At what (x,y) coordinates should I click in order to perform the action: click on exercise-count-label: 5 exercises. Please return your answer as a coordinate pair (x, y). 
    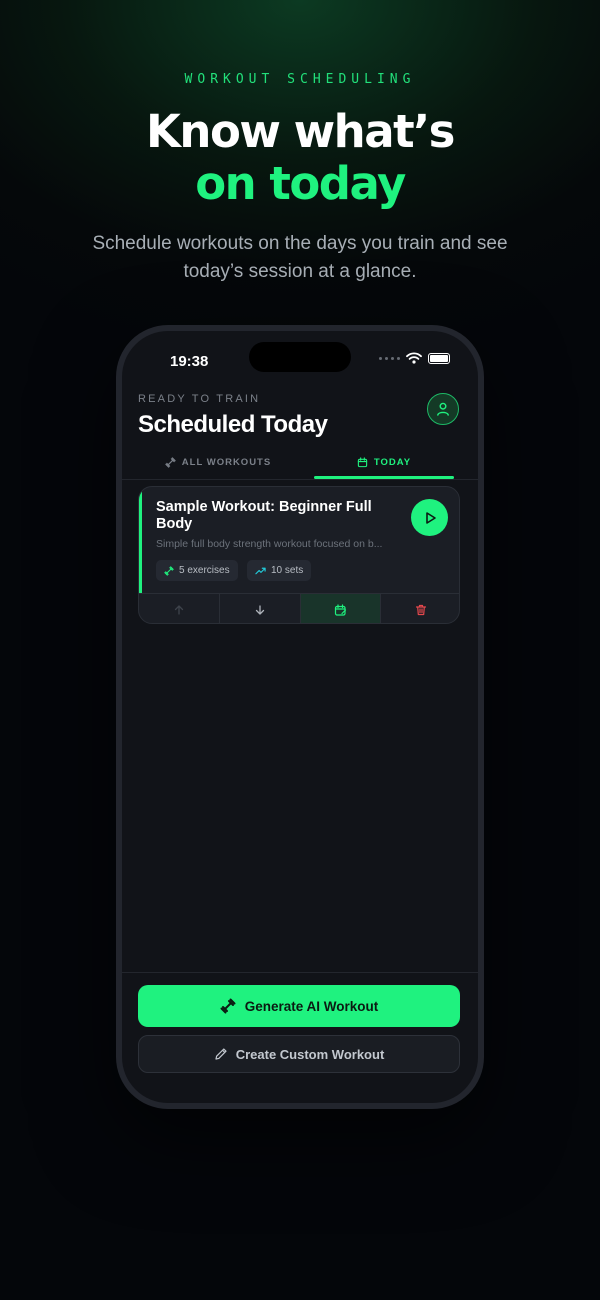
    Looking at the image, I should click on (204, 570).